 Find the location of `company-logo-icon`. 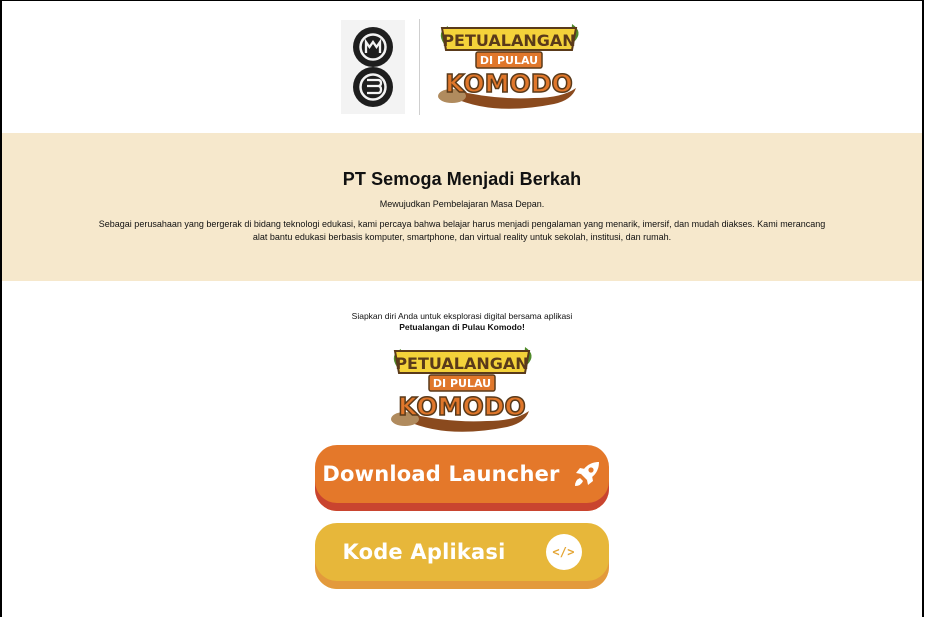

company-logo-icon is located at coordinates (372, 67).